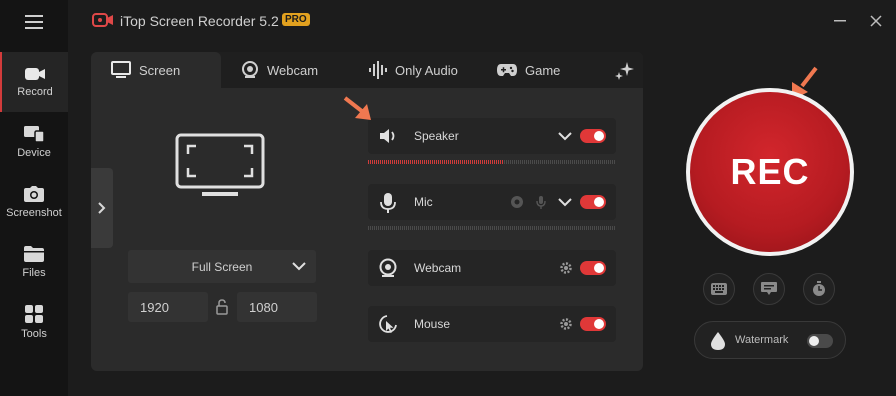  I want to click on expand-panel-button, so click(102, 208).